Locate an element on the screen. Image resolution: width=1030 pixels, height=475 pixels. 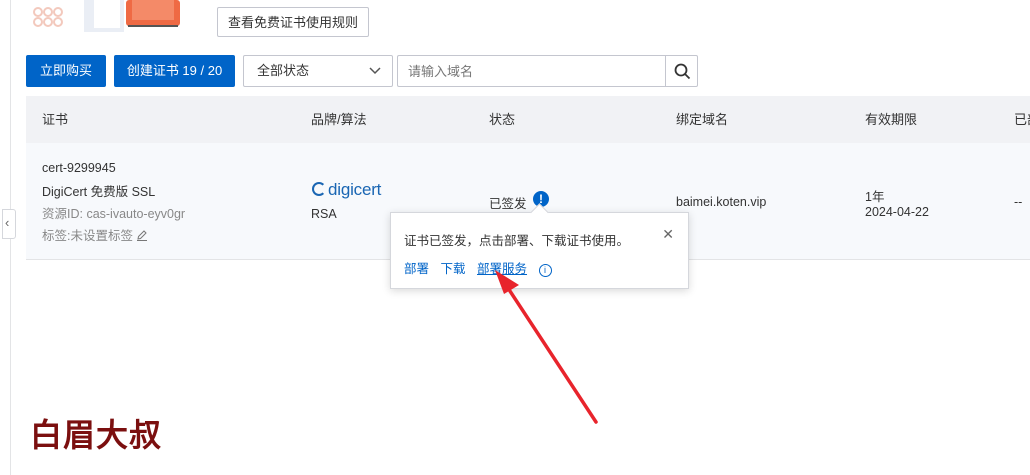
cert-id: cert-9299945 is located at coordinates (79, 168).